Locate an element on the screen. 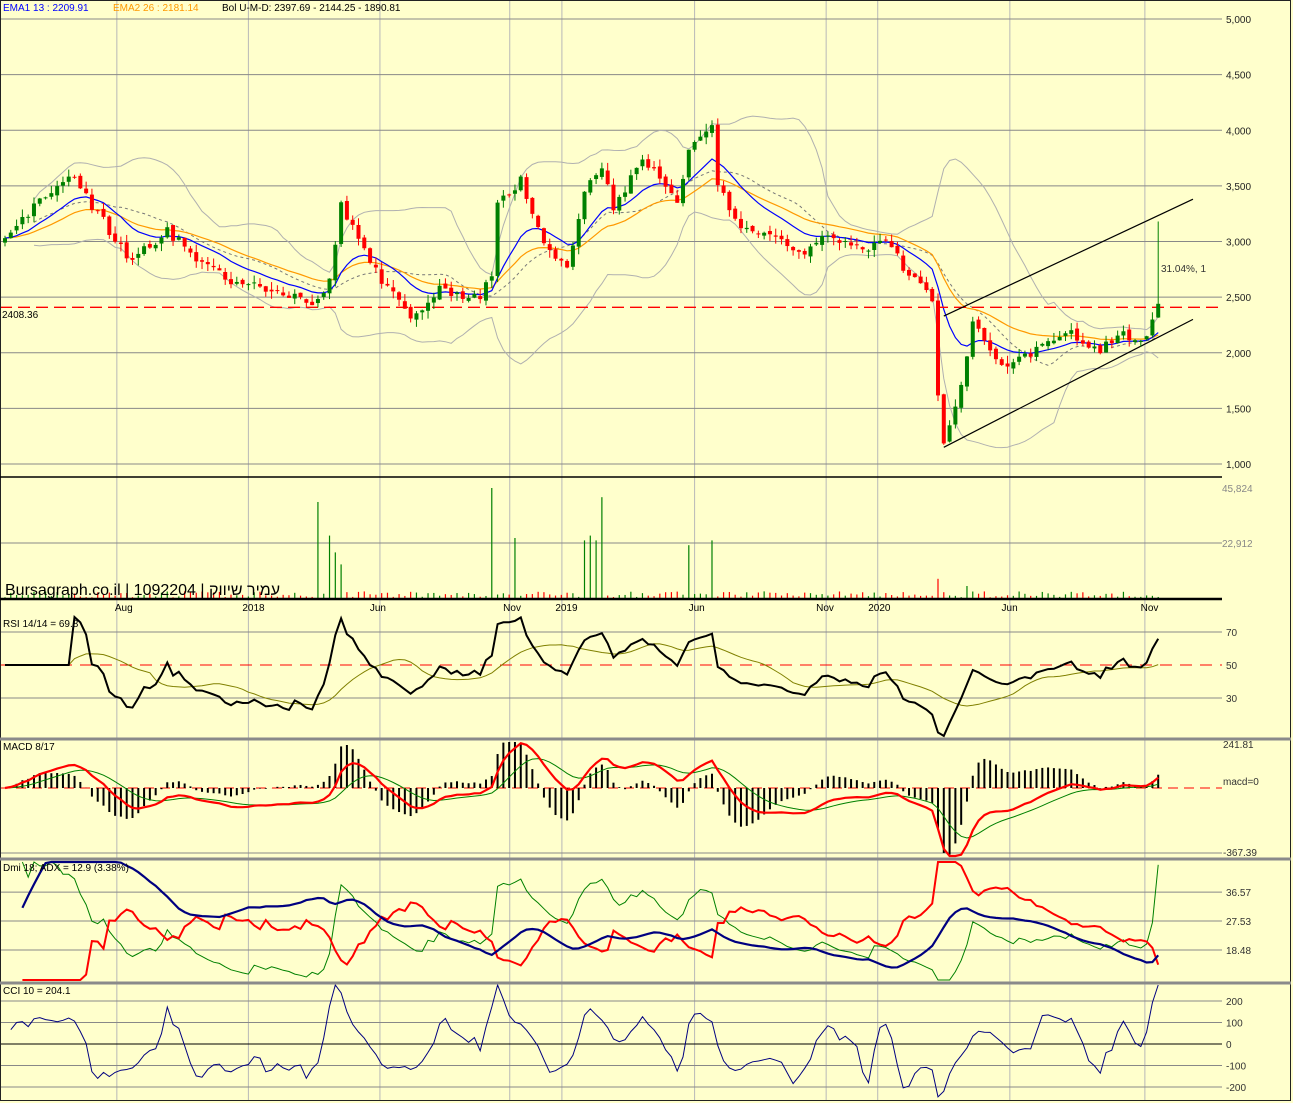 The image size is (1293, 1103). date-axis-label: Nov is located at coordinates (825, 608).